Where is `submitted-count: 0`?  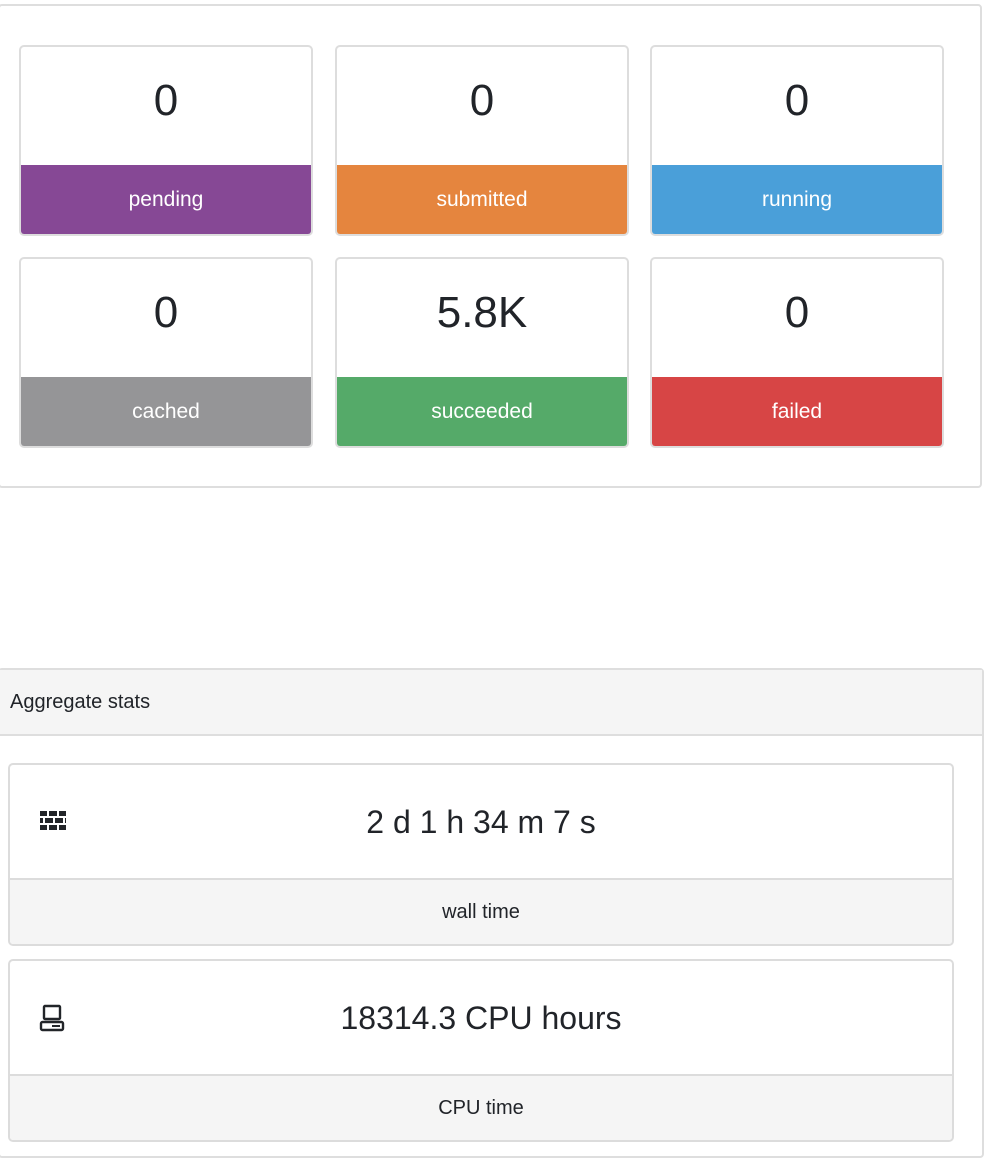
submitted-count: 0 is located at coordinates (482, 100).